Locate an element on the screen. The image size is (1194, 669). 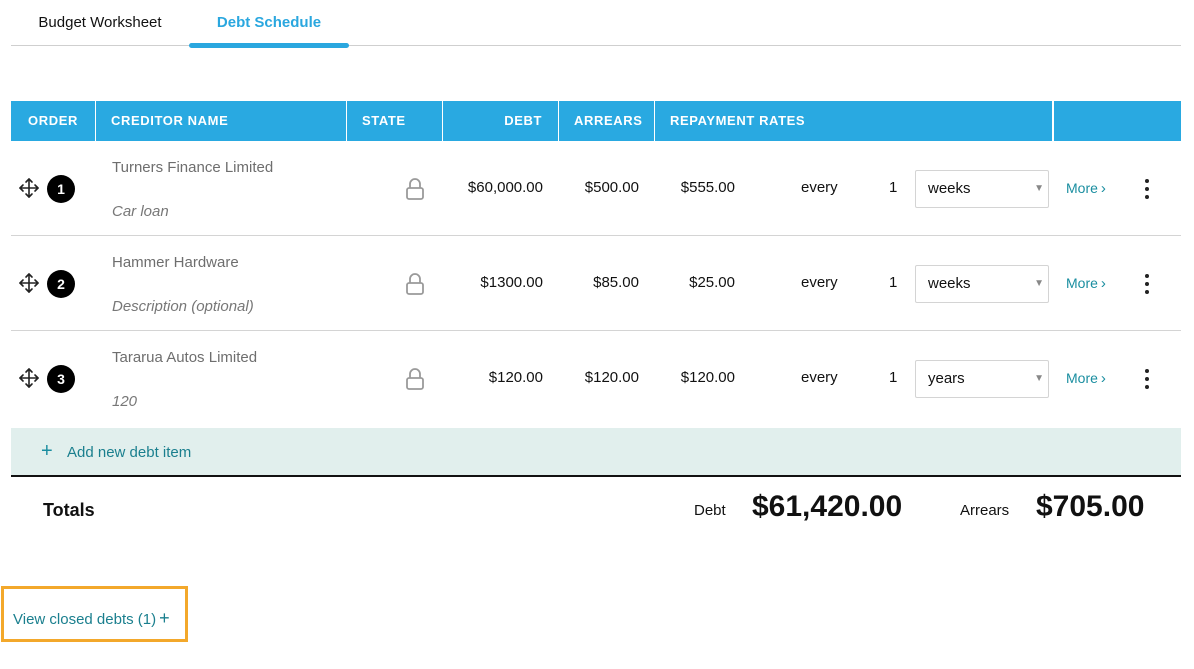
order-badge: 3 is located at coordinates (61, 379).